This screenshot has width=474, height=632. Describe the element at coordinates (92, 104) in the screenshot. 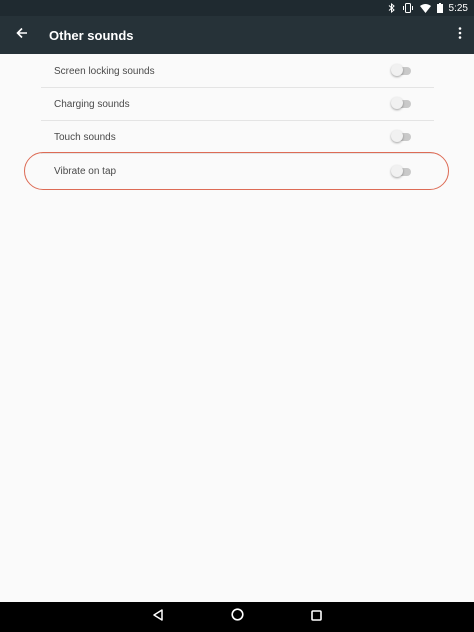

I see `setting-label: Charging sounds` at that location.